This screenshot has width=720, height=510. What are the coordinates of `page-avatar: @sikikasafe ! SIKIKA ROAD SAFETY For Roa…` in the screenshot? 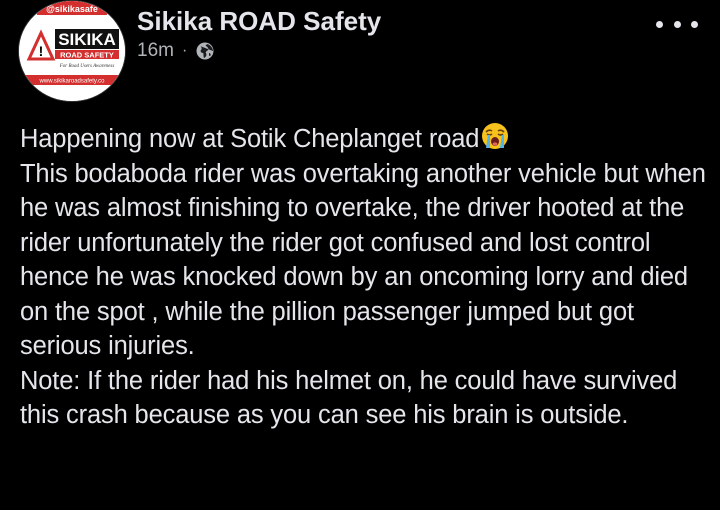 It's located at (72, 51).